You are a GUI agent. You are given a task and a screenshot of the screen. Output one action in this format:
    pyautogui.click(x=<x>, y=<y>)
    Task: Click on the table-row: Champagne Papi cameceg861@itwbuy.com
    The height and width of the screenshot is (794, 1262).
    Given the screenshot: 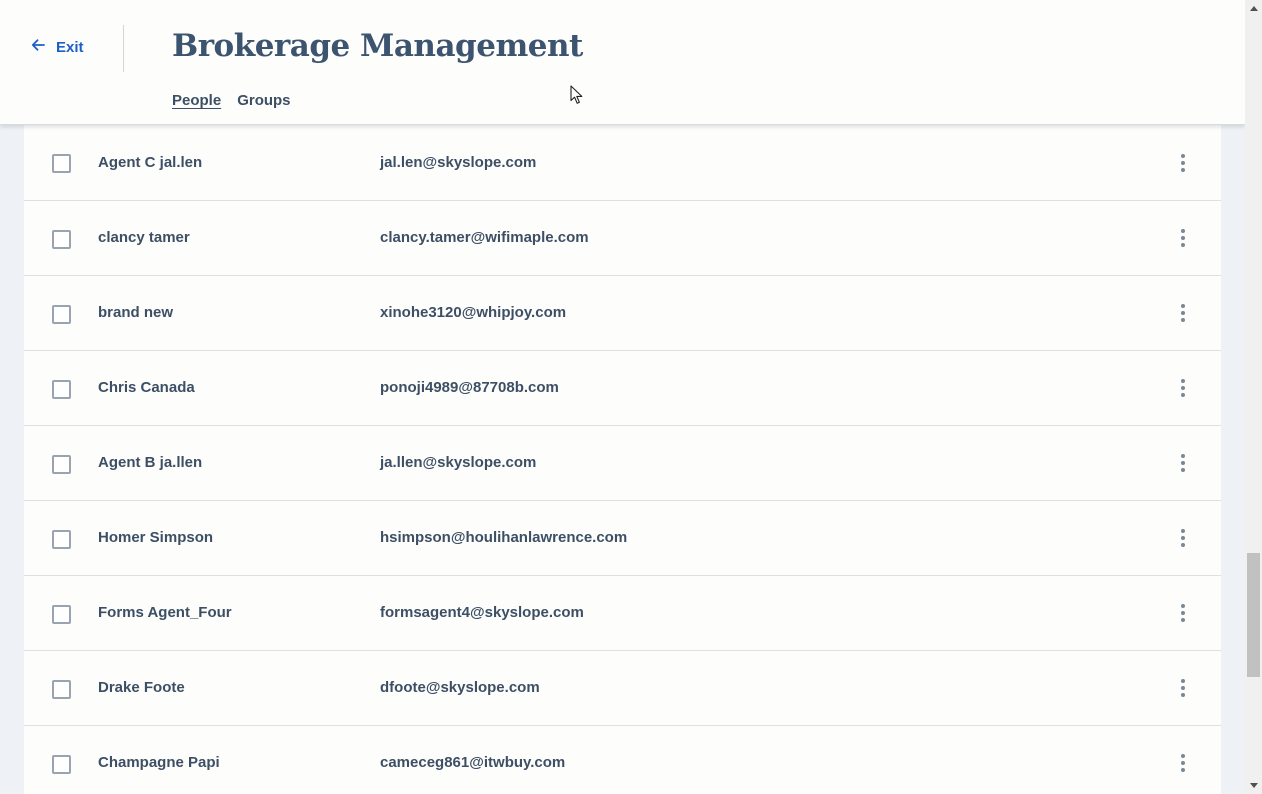 What is the action you would take?
    pyautogui.click(x=622, y=760)
    